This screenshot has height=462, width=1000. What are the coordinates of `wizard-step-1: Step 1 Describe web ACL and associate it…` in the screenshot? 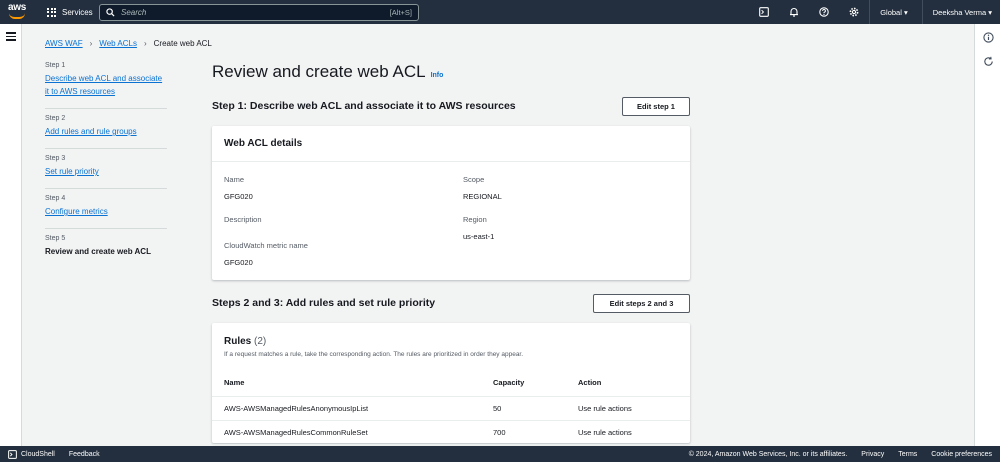 It's located at (106, 85).